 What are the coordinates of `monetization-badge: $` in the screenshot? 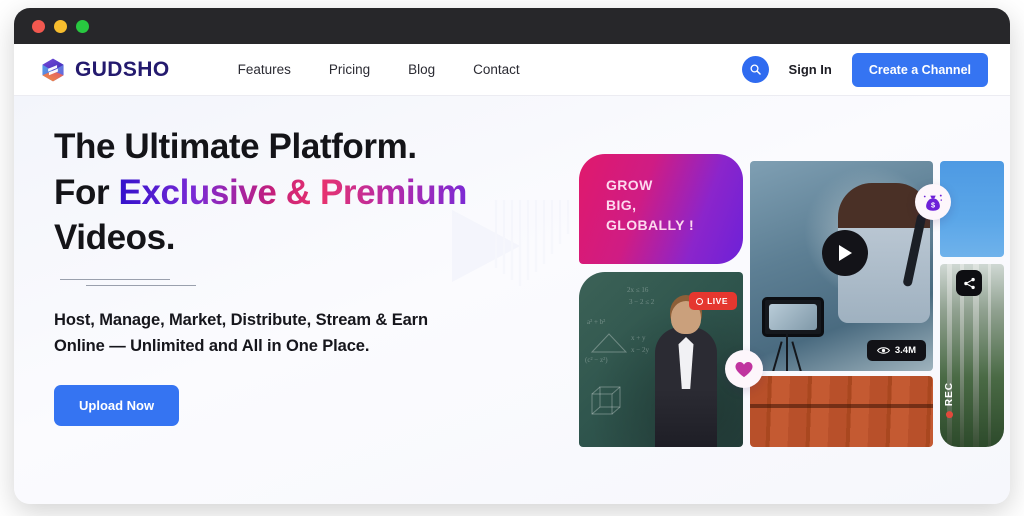 It's located at (933, 202).